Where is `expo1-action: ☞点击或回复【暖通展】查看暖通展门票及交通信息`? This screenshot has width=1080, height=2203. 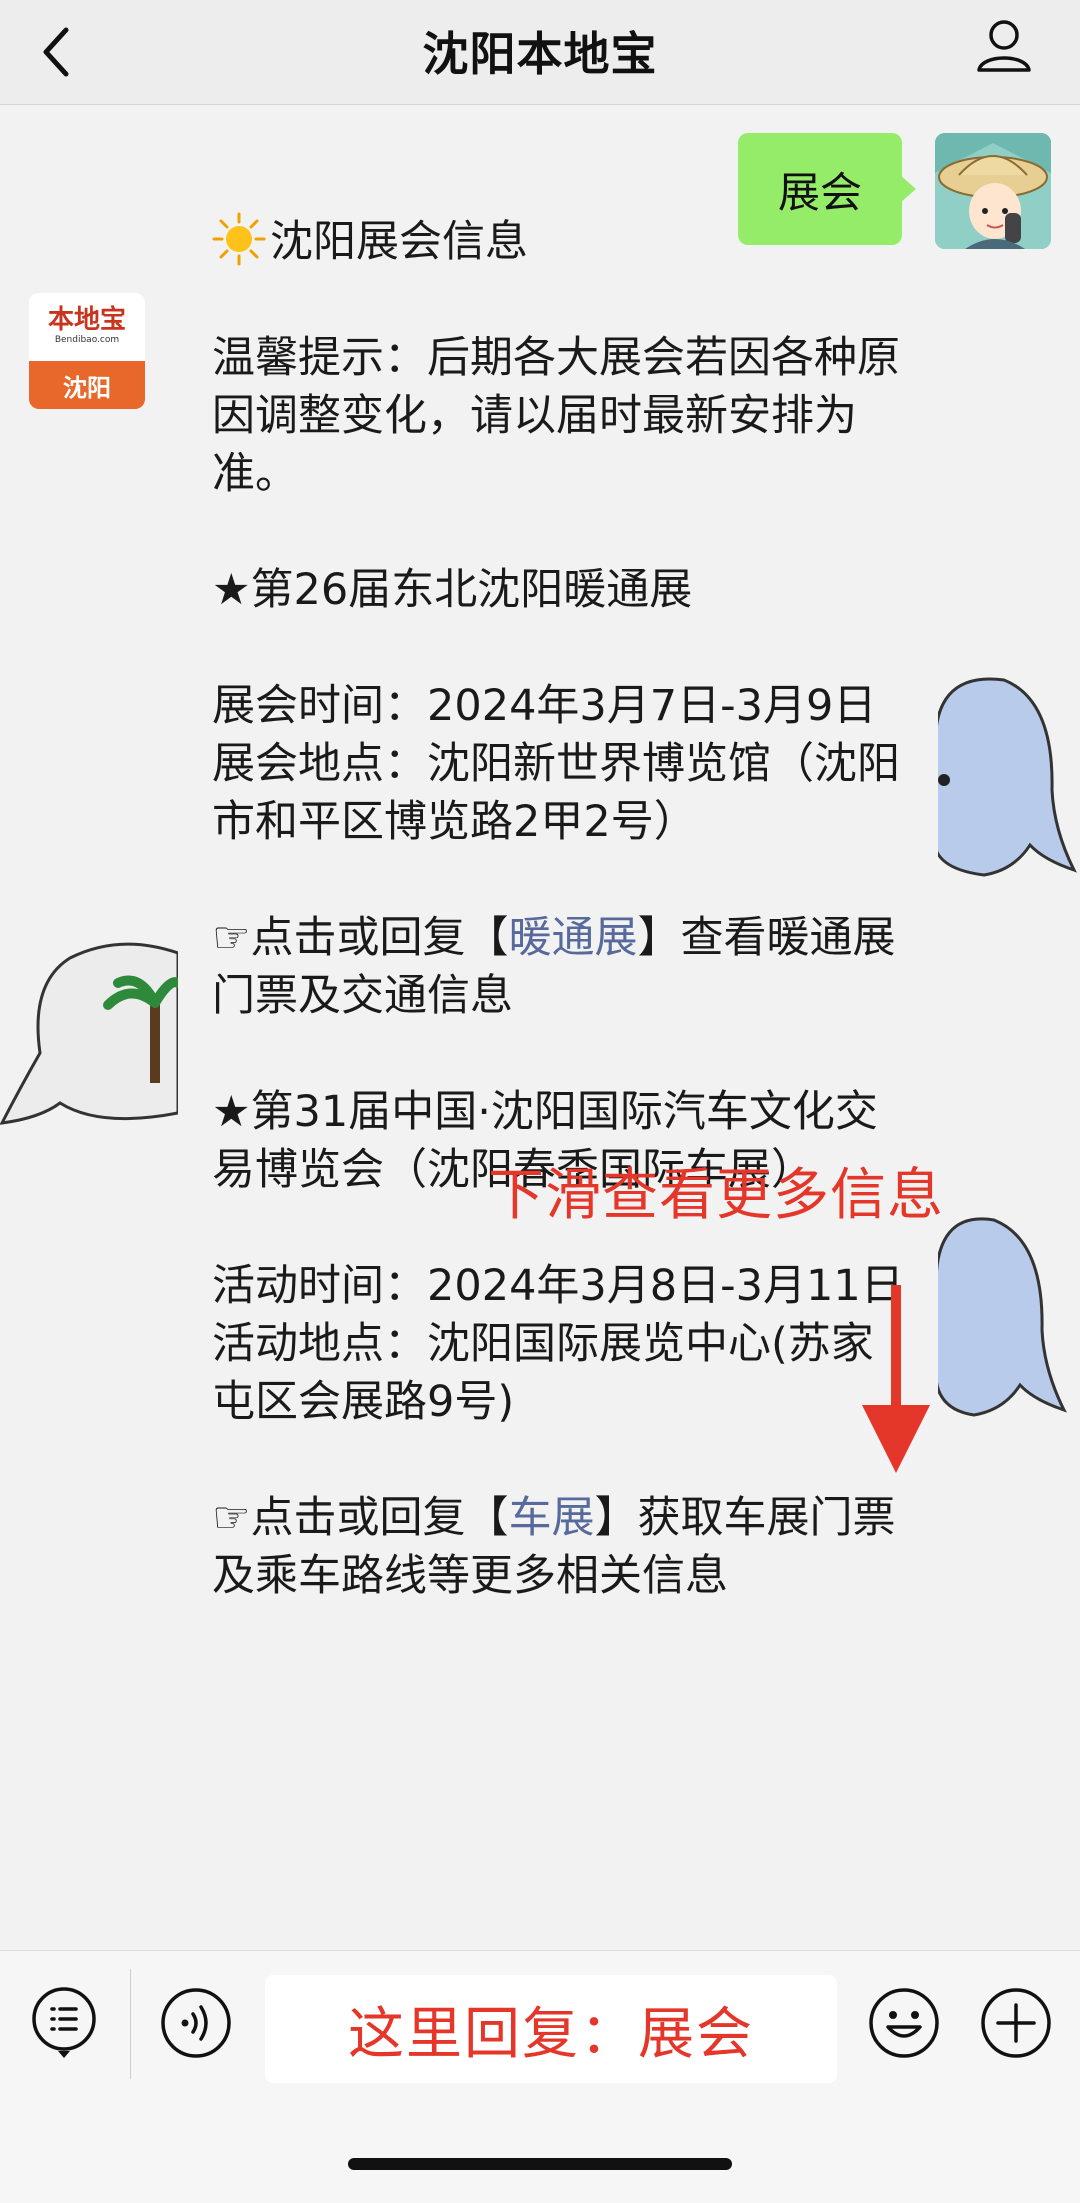 expo1-action: ☞点击或回复【暖通展】查看暖通展门票及交通信息 is located at coordinates (554, 967).